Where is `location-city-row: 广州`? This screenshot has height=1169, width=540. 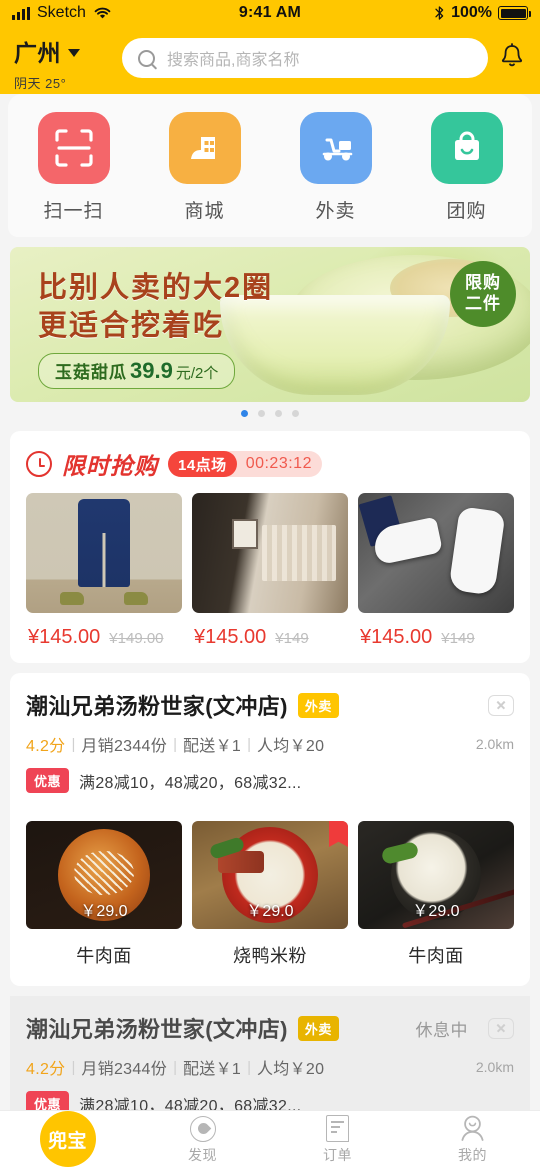
location-city-row: 广州 is located at coordinates (68, 51).